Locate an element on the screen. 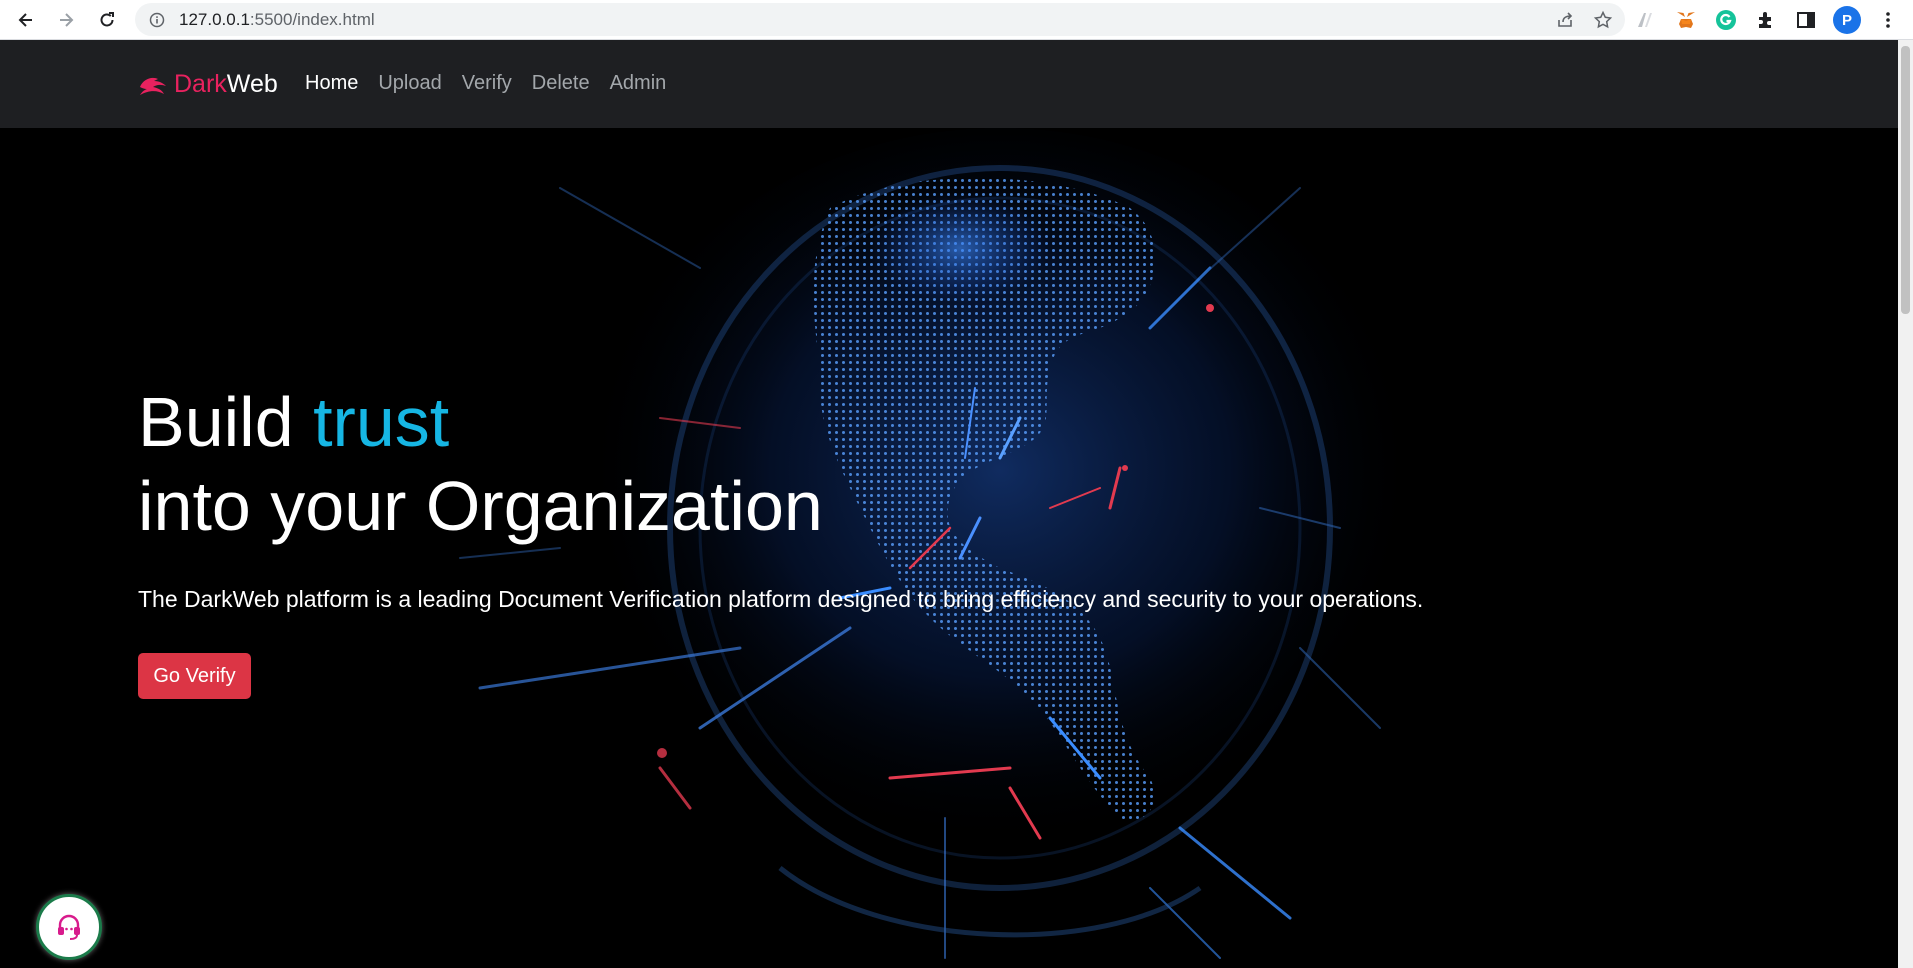 The image size is (1913, 968). nav-link-home: Home is located at coordinates (331, 83).